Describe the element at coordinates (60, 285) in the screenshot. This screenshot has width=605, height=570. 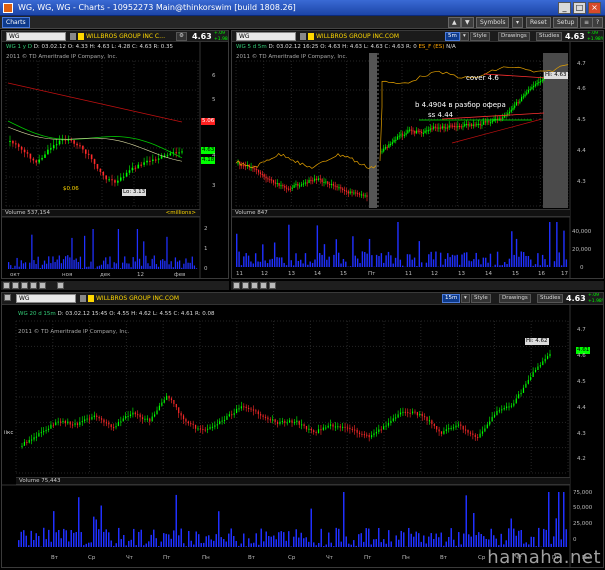
I see `zoom-in-icon` at that location.